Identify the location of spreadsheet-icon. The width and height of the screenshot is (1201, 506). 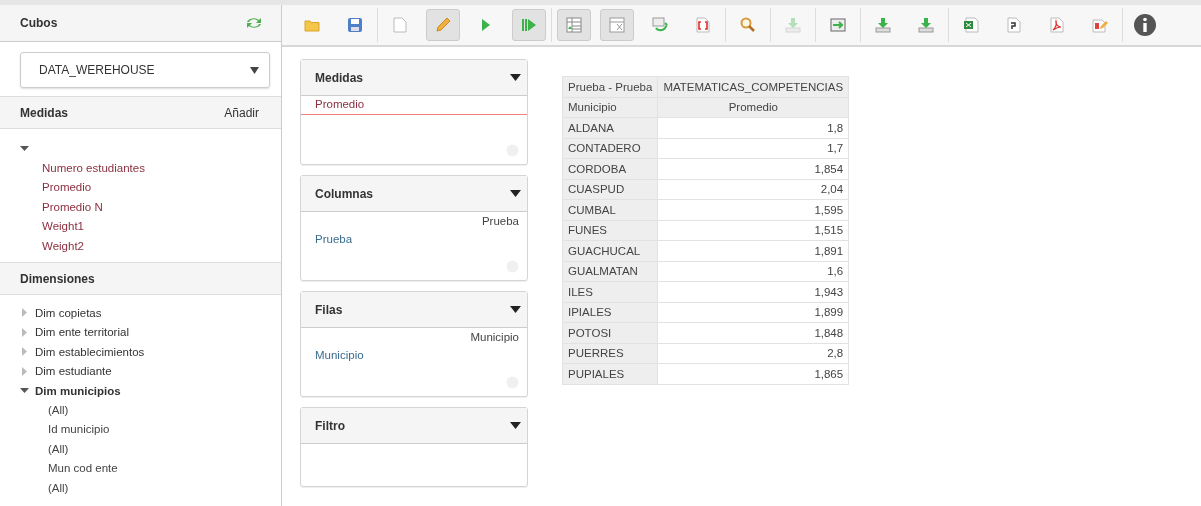
(971, 25).